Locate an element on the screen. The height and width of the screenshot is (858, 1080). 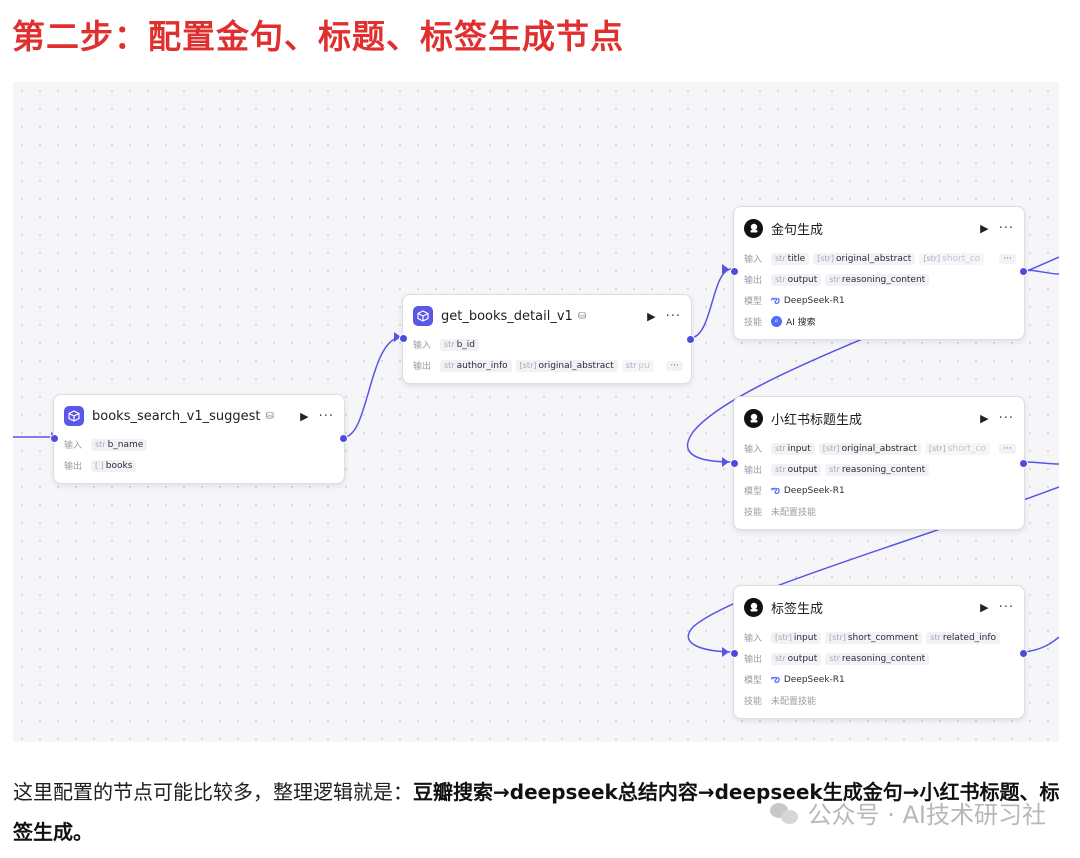
param-chip: str related_info is located at coordinates (963, 637).